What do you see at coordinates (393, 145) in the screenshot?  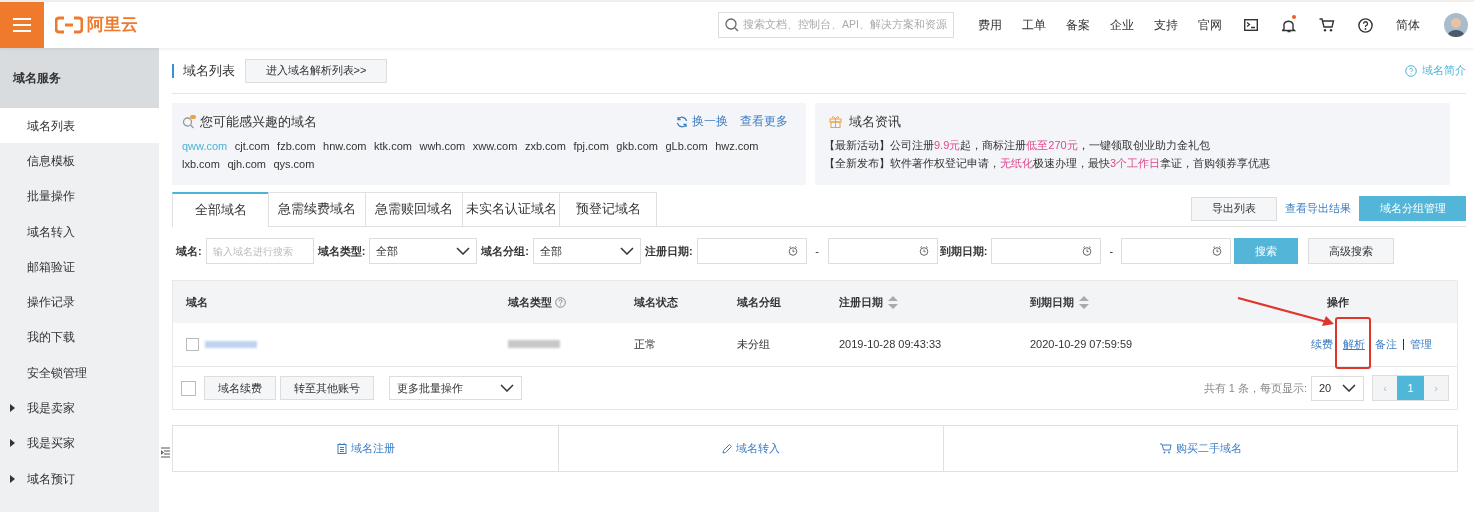 I see `domain-link: ktk.com` at bounding box center [393, 145].